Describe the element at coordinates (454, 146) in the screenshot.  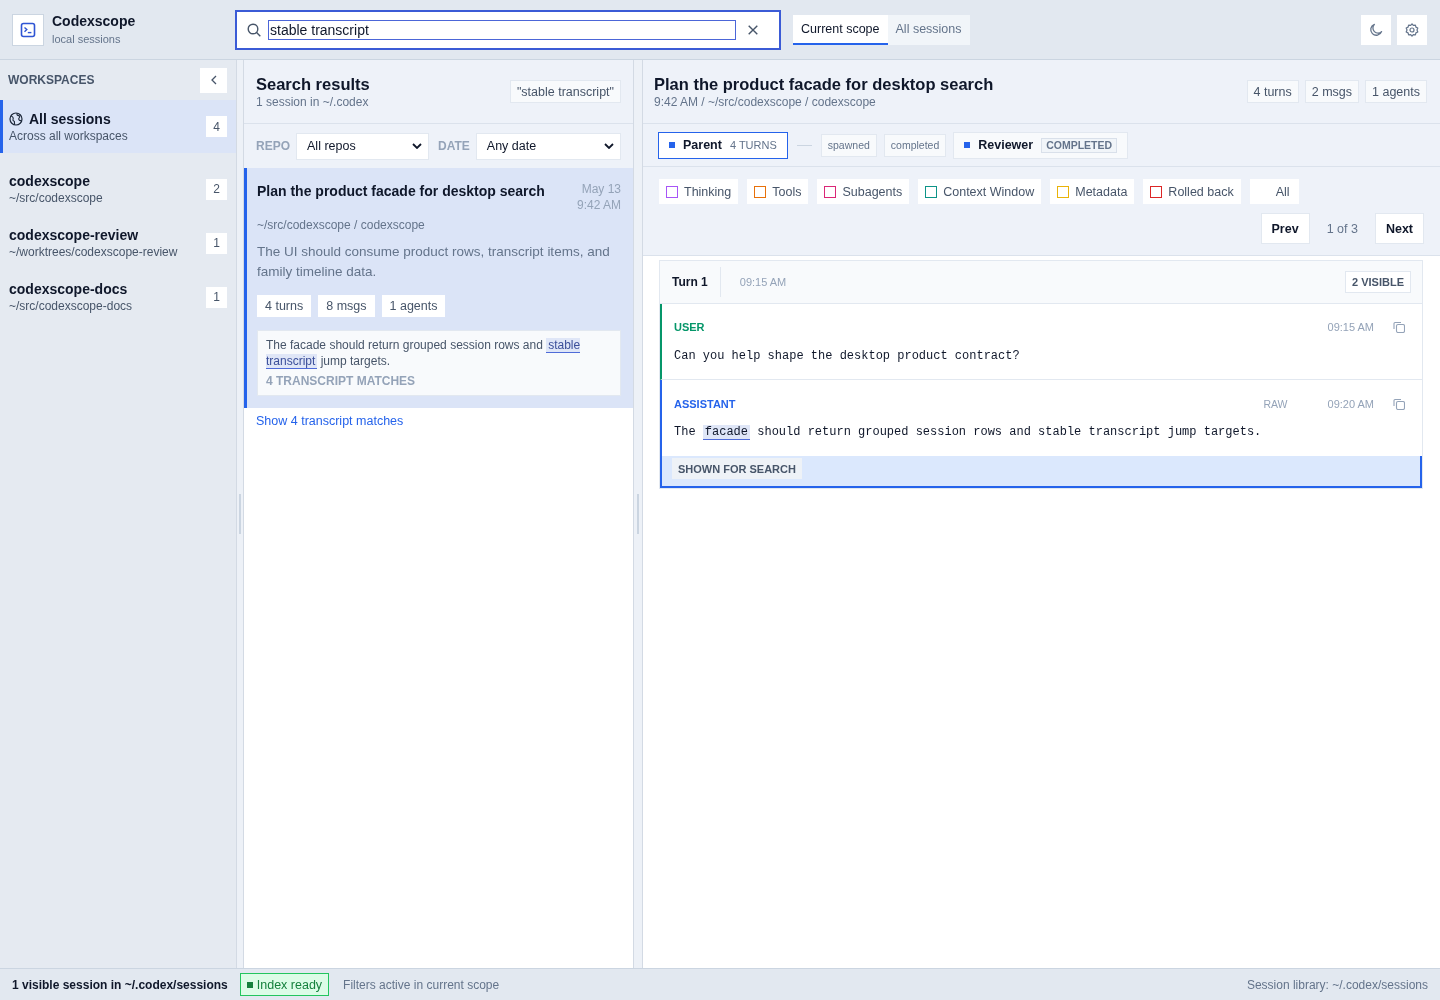
I see `filter-label: DATE` at that location.